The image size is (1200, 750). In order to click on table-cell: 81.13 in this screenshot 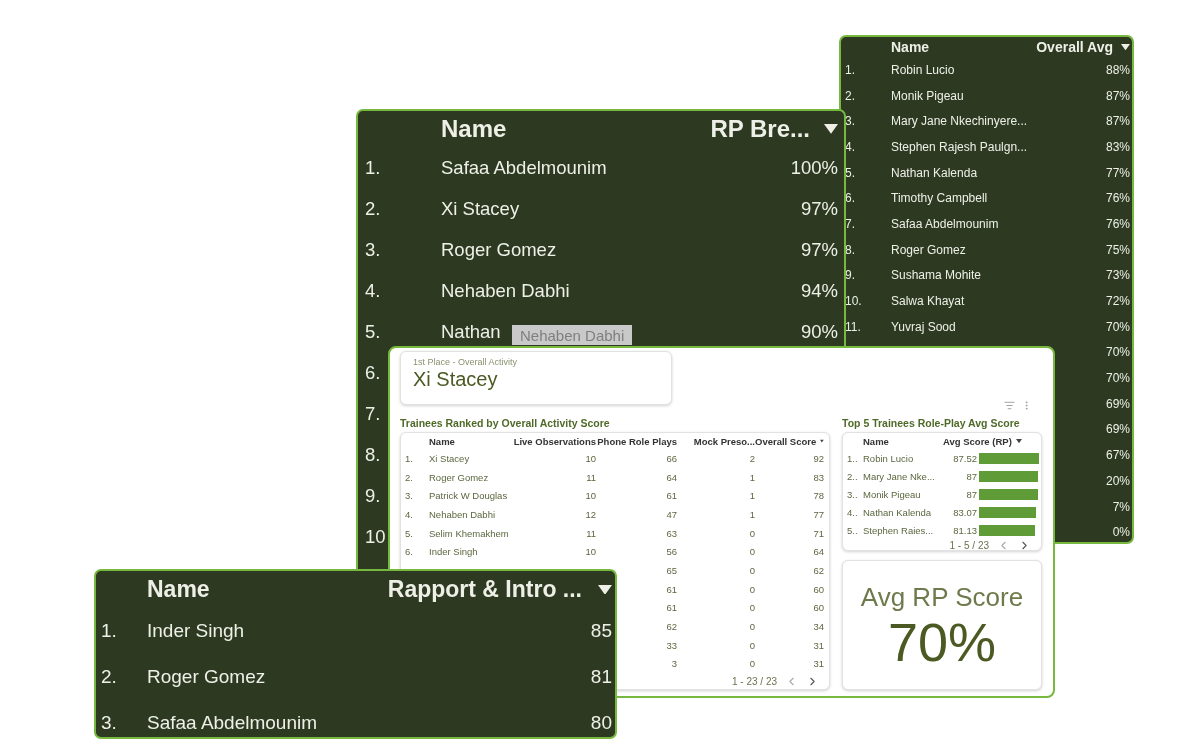, I will do `click(965, 530)`.